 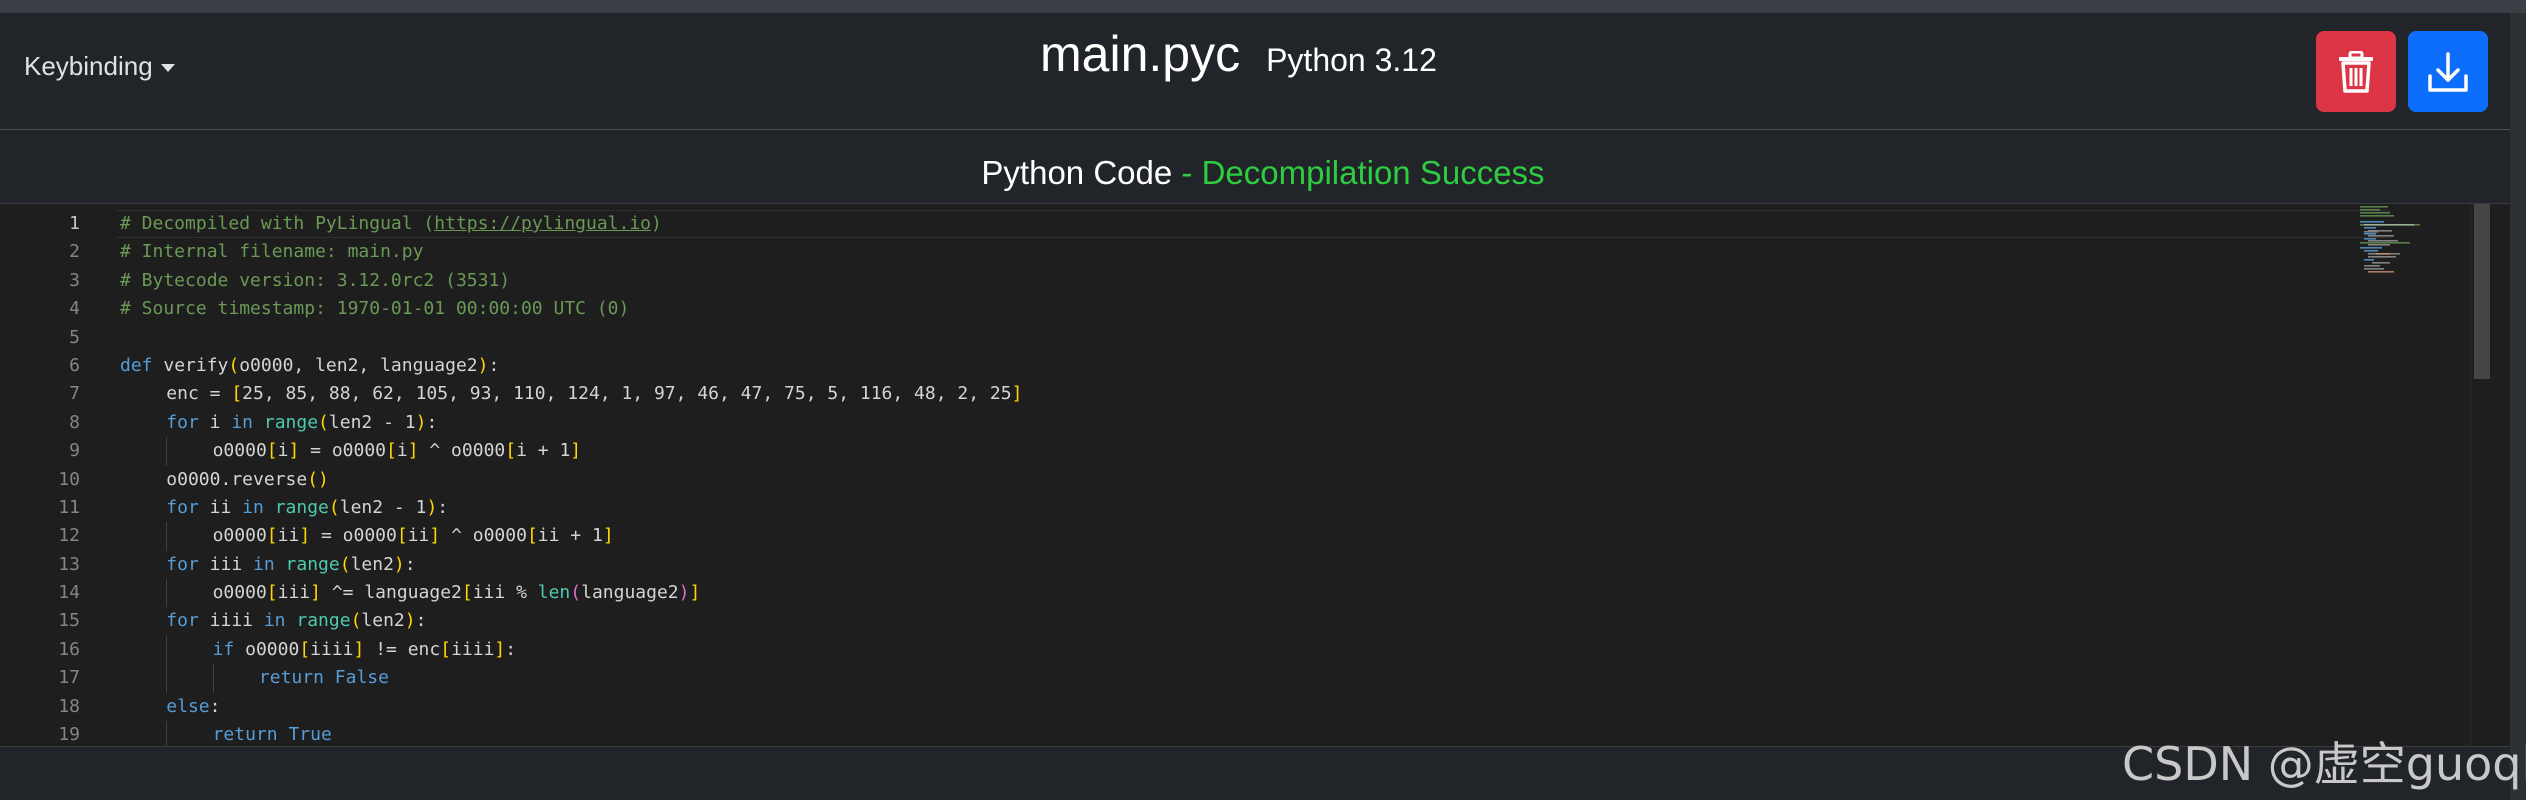 I want to click on line-number: 4, so click(x=74, y=309).